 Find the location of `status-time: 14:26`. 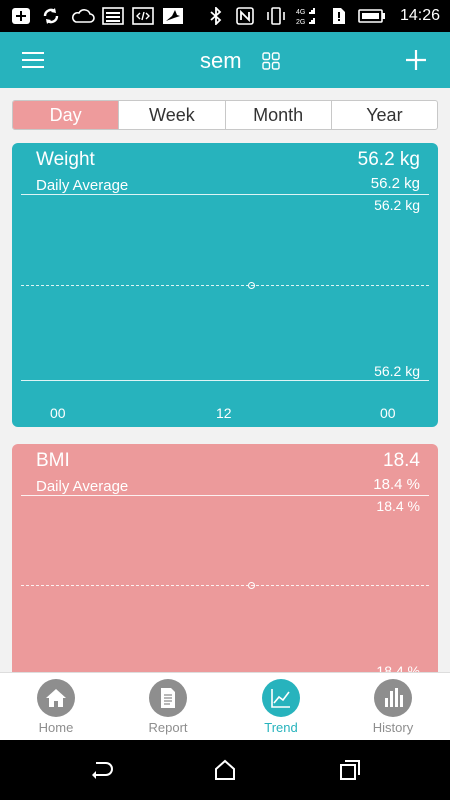

status-time: 14:26 is located at coordinates (419, 15).